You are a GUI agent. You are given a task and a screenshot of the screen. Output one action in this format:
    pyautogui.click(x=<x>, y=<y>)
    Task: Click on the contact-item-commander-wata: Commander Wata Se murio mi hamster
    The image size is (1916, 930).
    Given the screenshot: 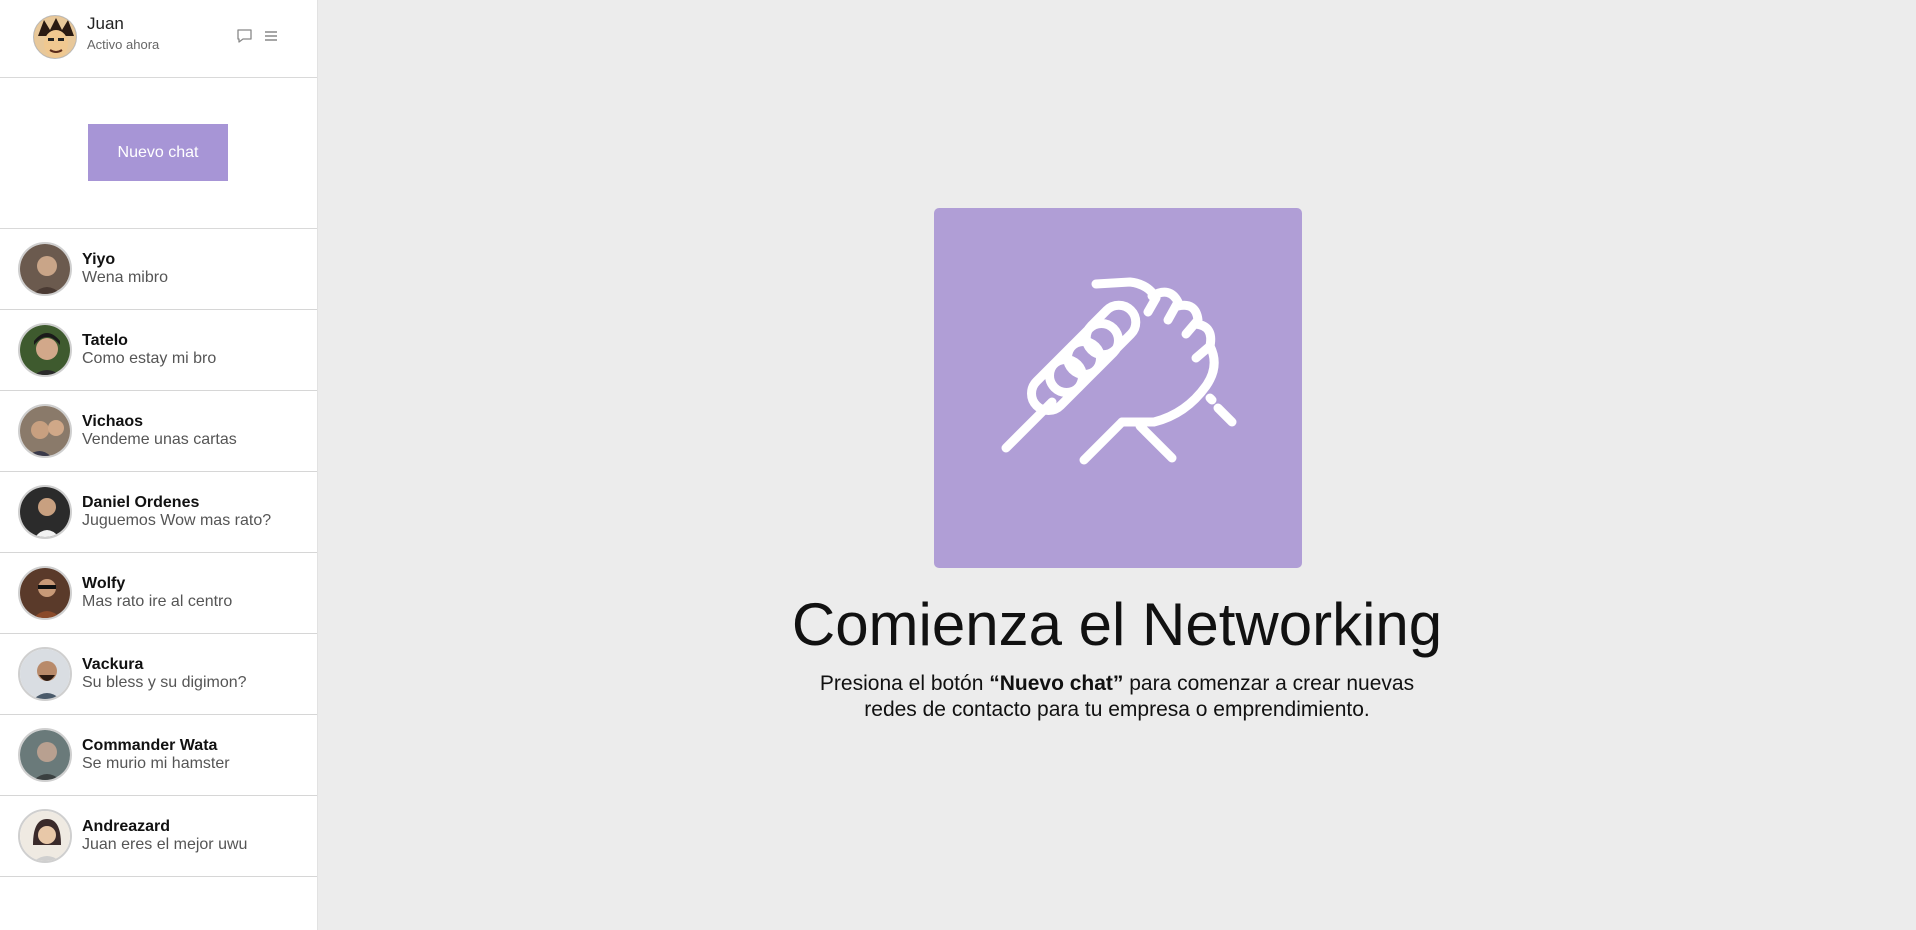 What is the action you would take?
    pyautogui.click(x=158, y=755)
    